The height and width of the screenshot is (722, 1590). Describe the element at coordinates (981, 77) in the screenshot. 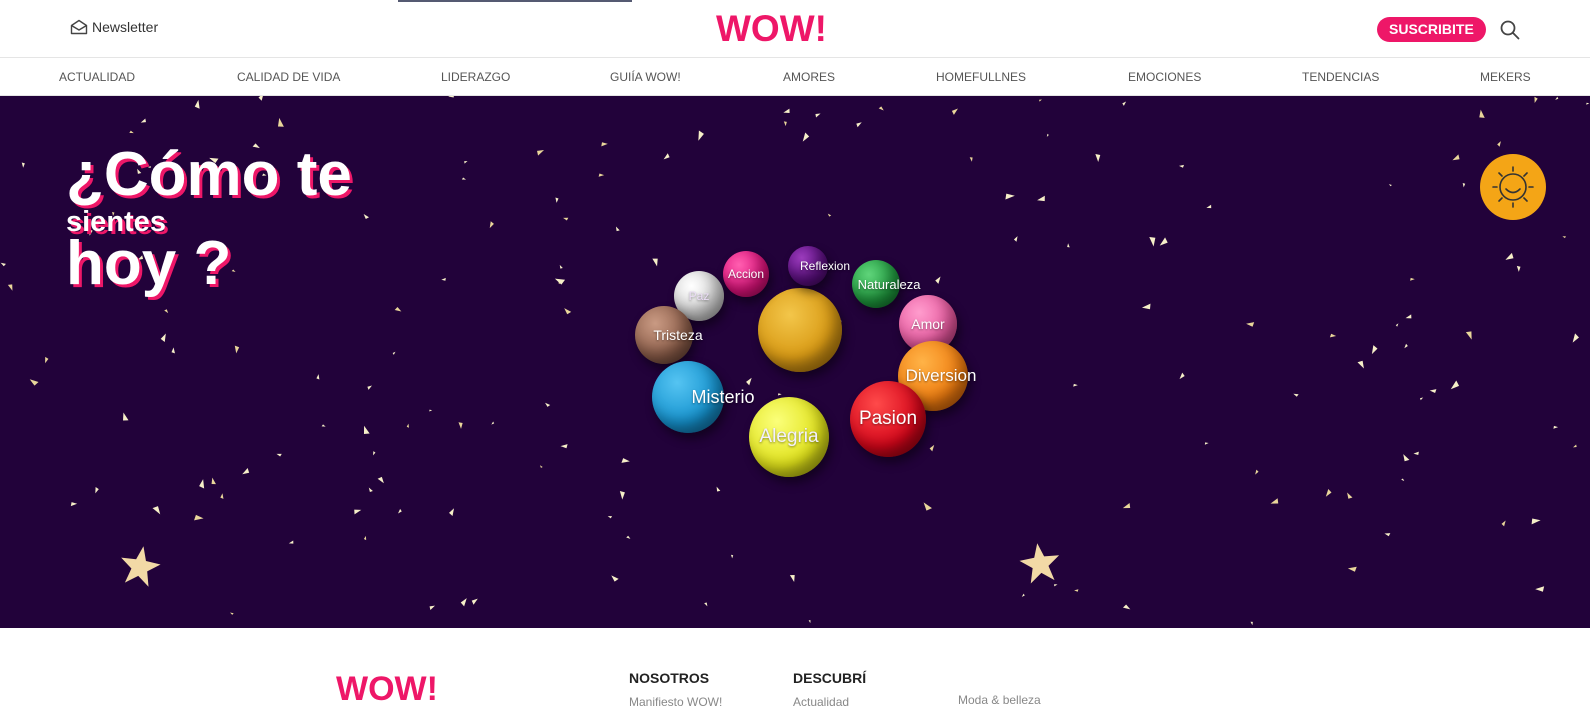

I see `nav-item-homefullnes: HOMEFULLNES` at that location.